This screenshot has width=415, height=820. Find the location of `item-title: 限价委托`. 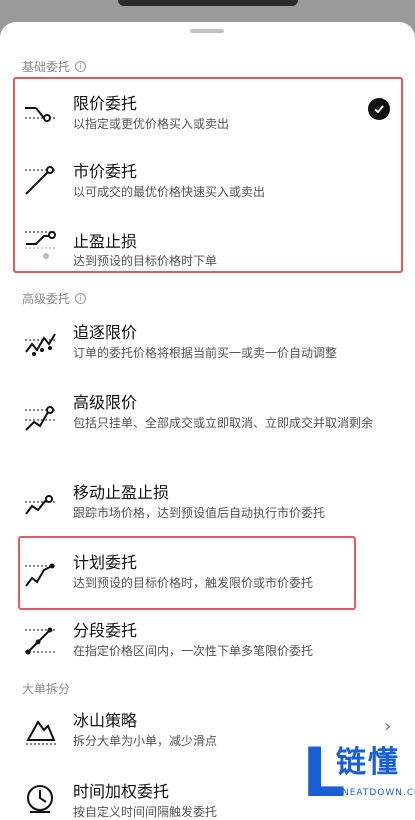

item-title: 限价委托 is located at coordinates (105, 103).